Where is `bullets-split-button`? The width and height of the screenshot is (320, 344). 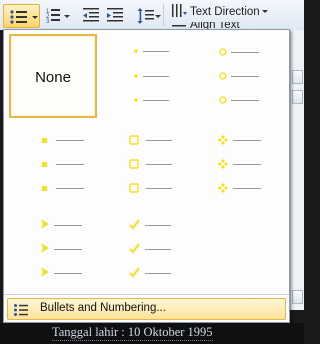
bullets-split-button is located at coordinates (21, 16).